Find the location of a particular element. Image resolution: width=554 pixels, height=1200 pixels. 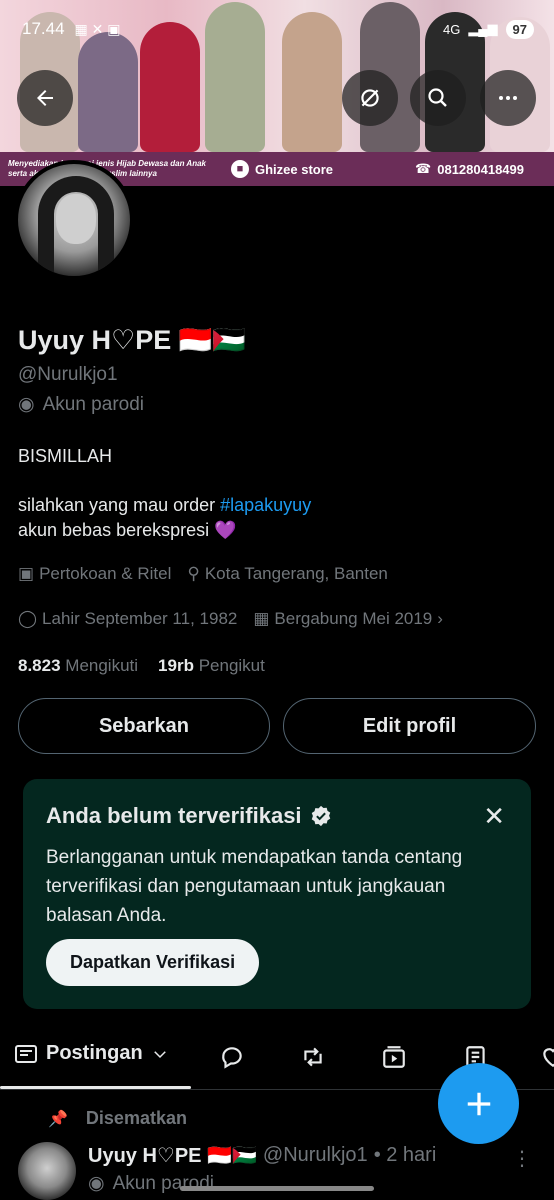

profile-name: Uyuy H♡PE 🇮🇩🇵🇸 is located at coordinates (132, 340).